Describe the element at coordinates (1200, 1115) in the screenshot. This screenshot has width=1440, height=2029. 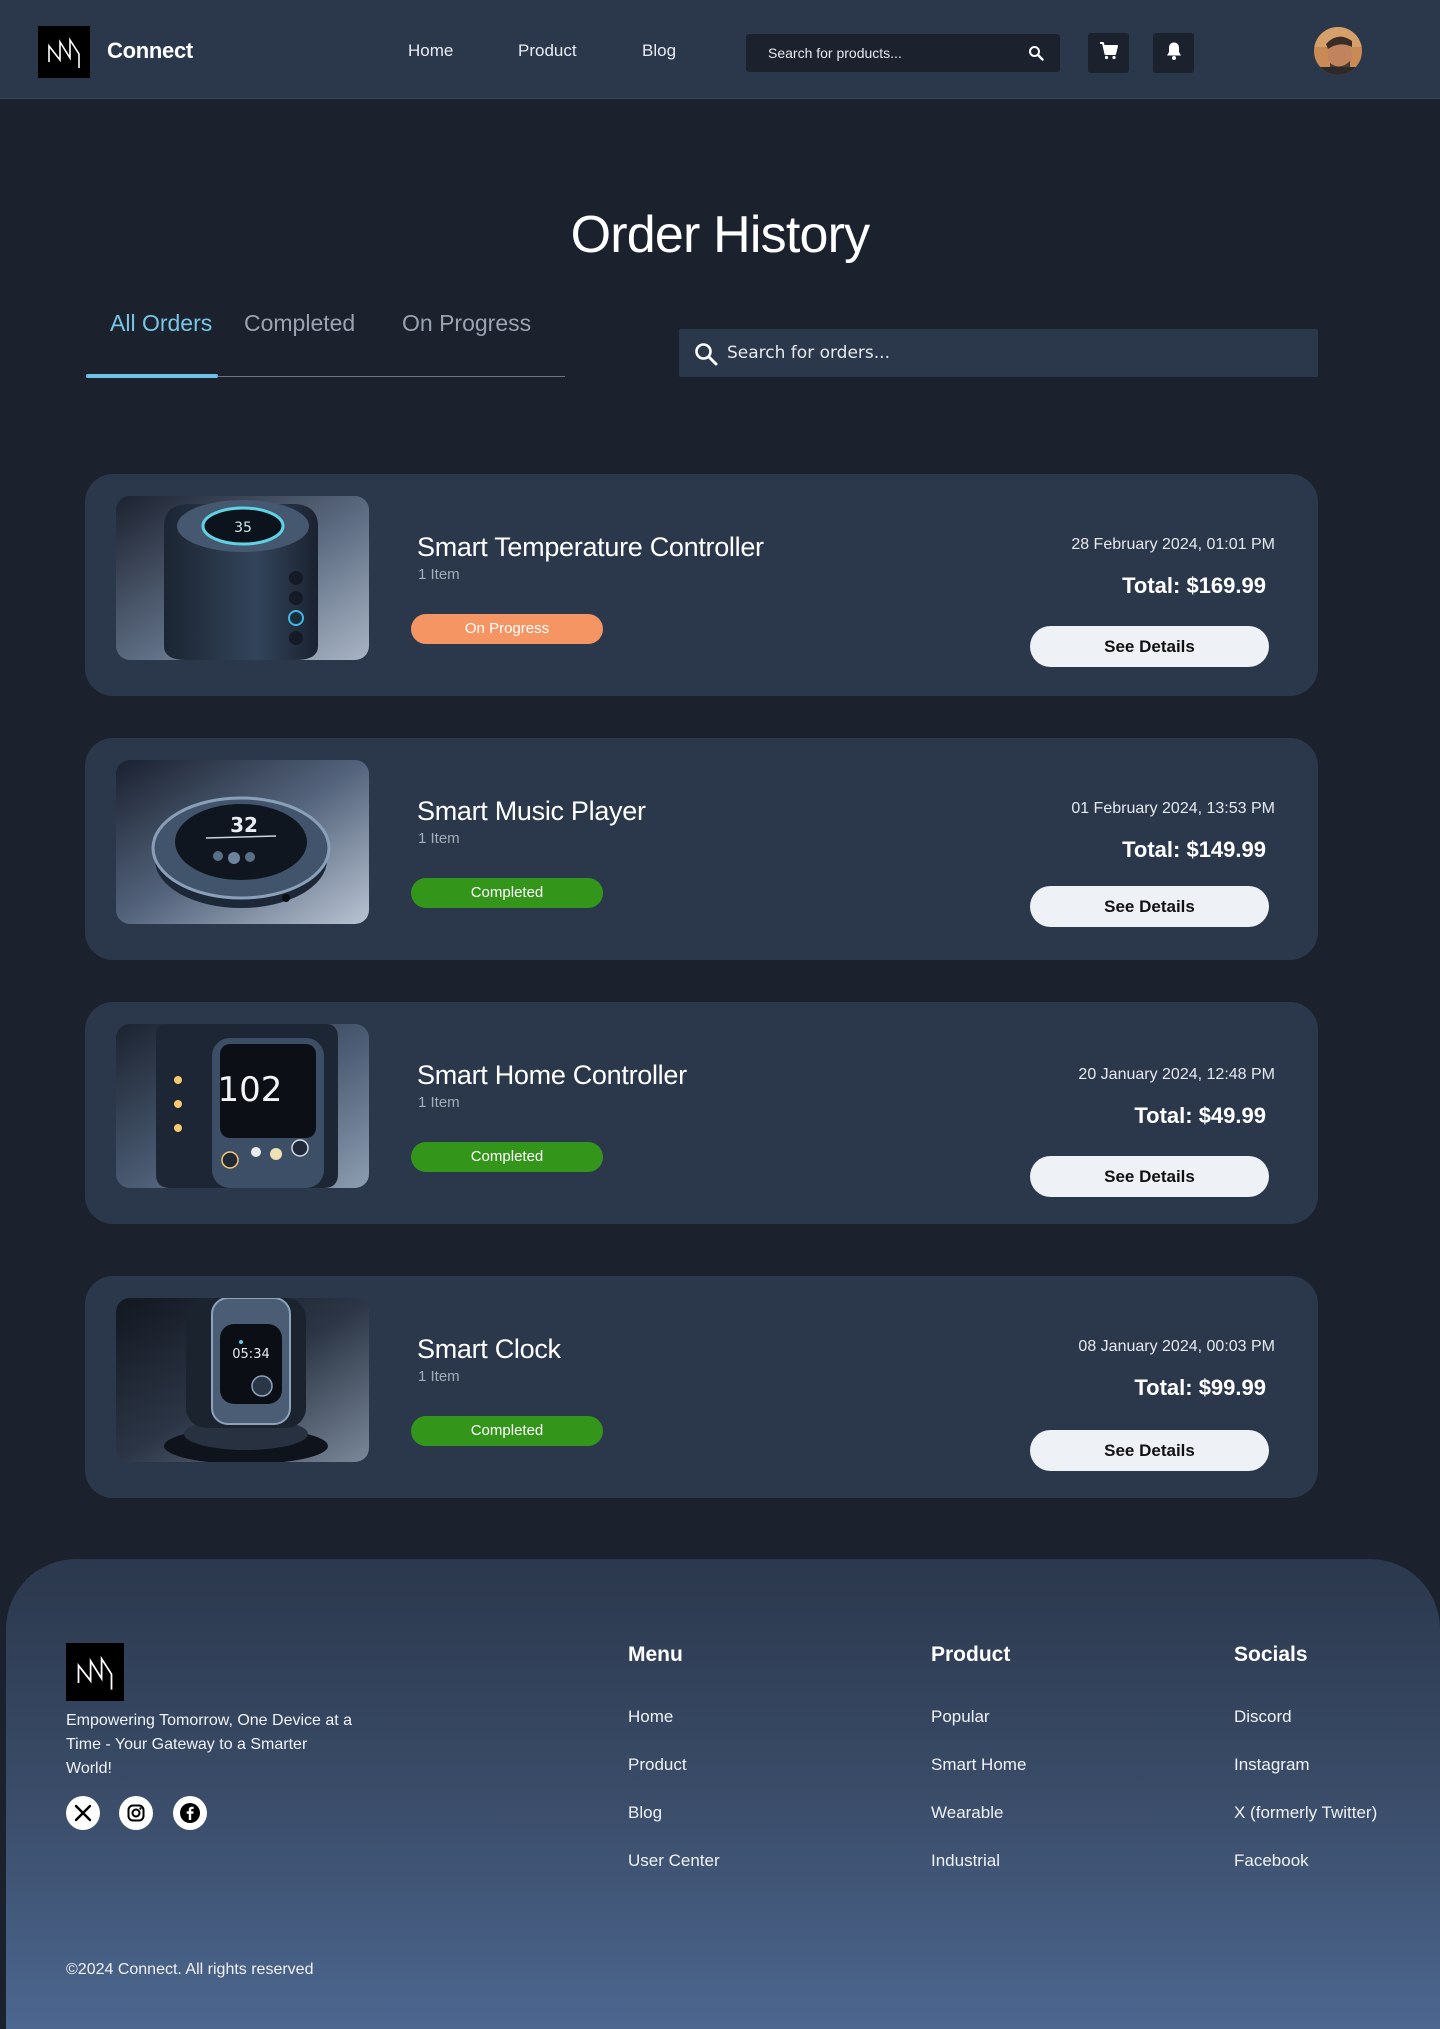
I see `order-total: Total: $49.99` at that location.